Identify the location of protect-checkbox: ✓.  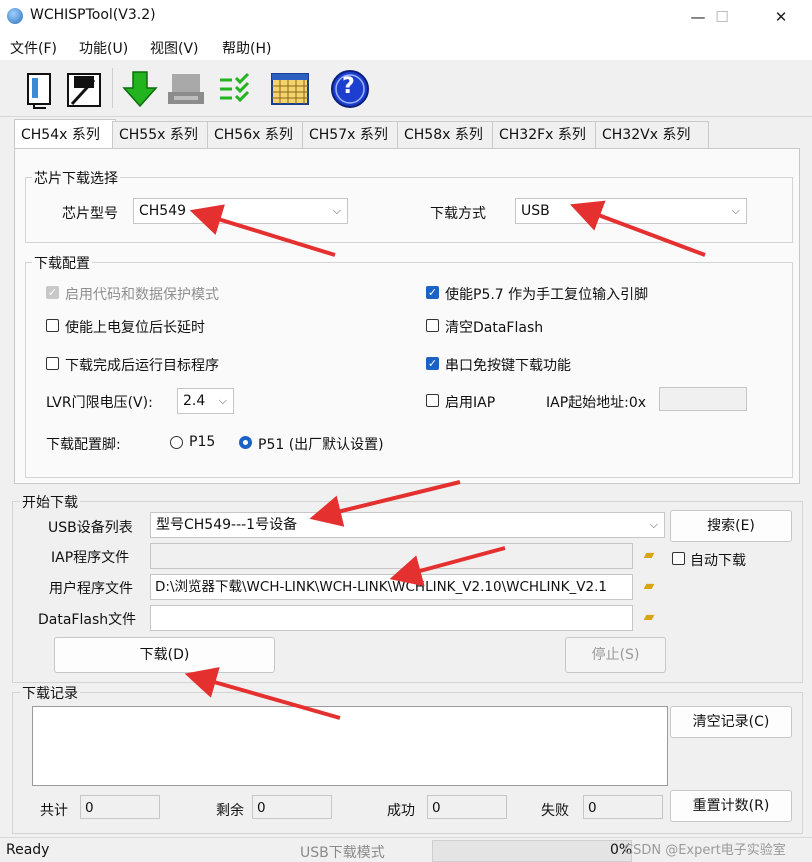
(52, 292).